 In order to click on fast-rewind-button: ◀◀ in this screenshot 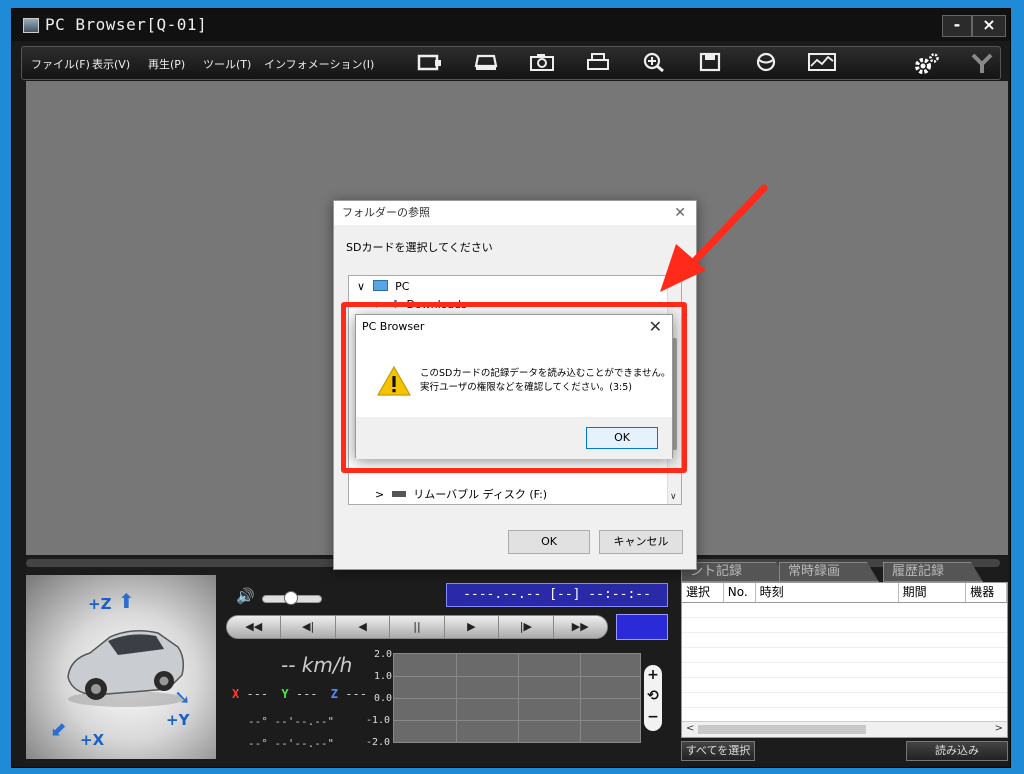, I will do `click(254, 627)`.